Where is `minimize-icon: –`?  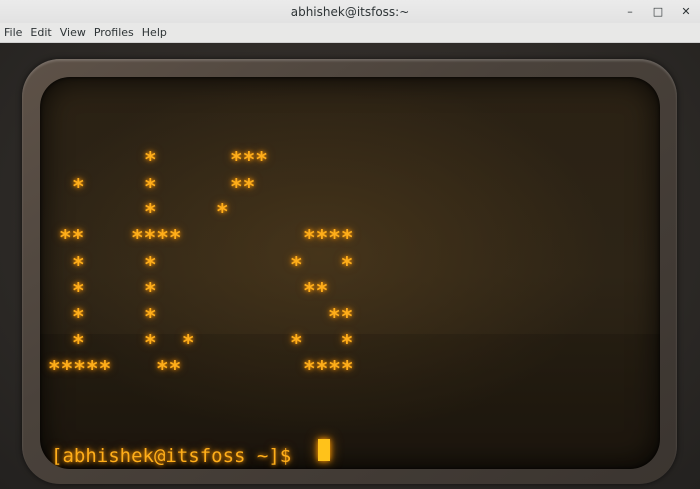 minimize-icon: – is located at coordinates (630, 11).